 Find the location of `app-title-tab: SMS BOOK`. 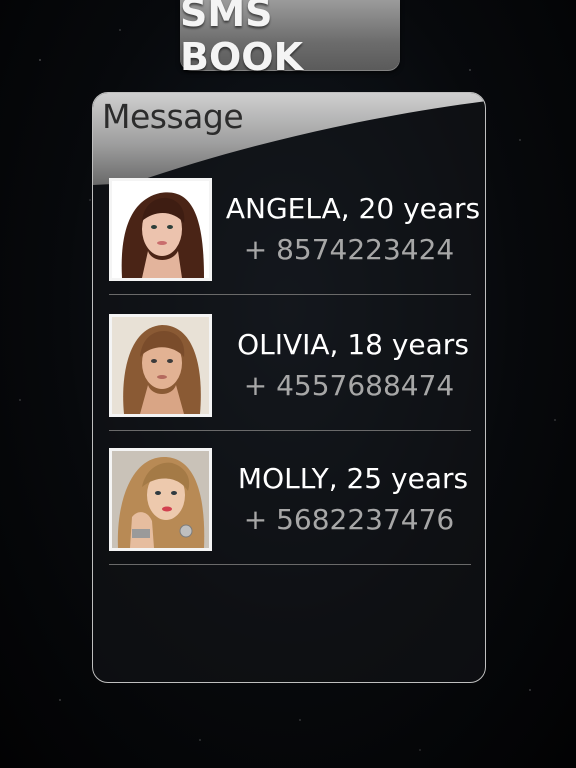

app-title-tab: SMS BOOK is located at coordinates (290, 39).